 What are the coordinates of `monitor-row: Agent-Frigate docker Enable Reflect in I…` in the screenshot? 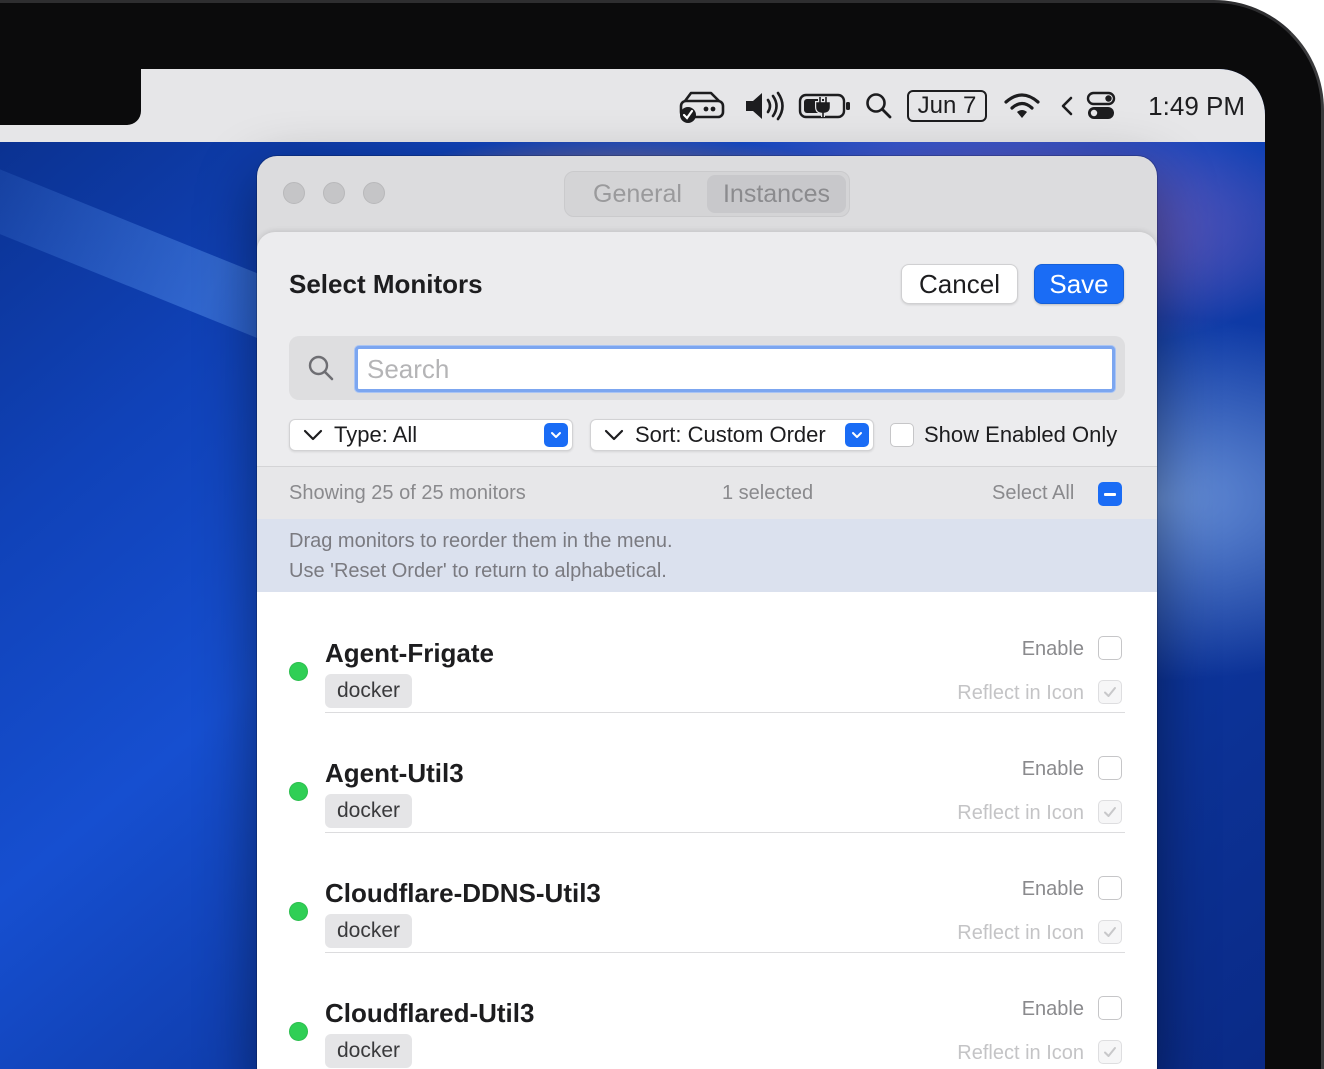 It's located at (707, 652).